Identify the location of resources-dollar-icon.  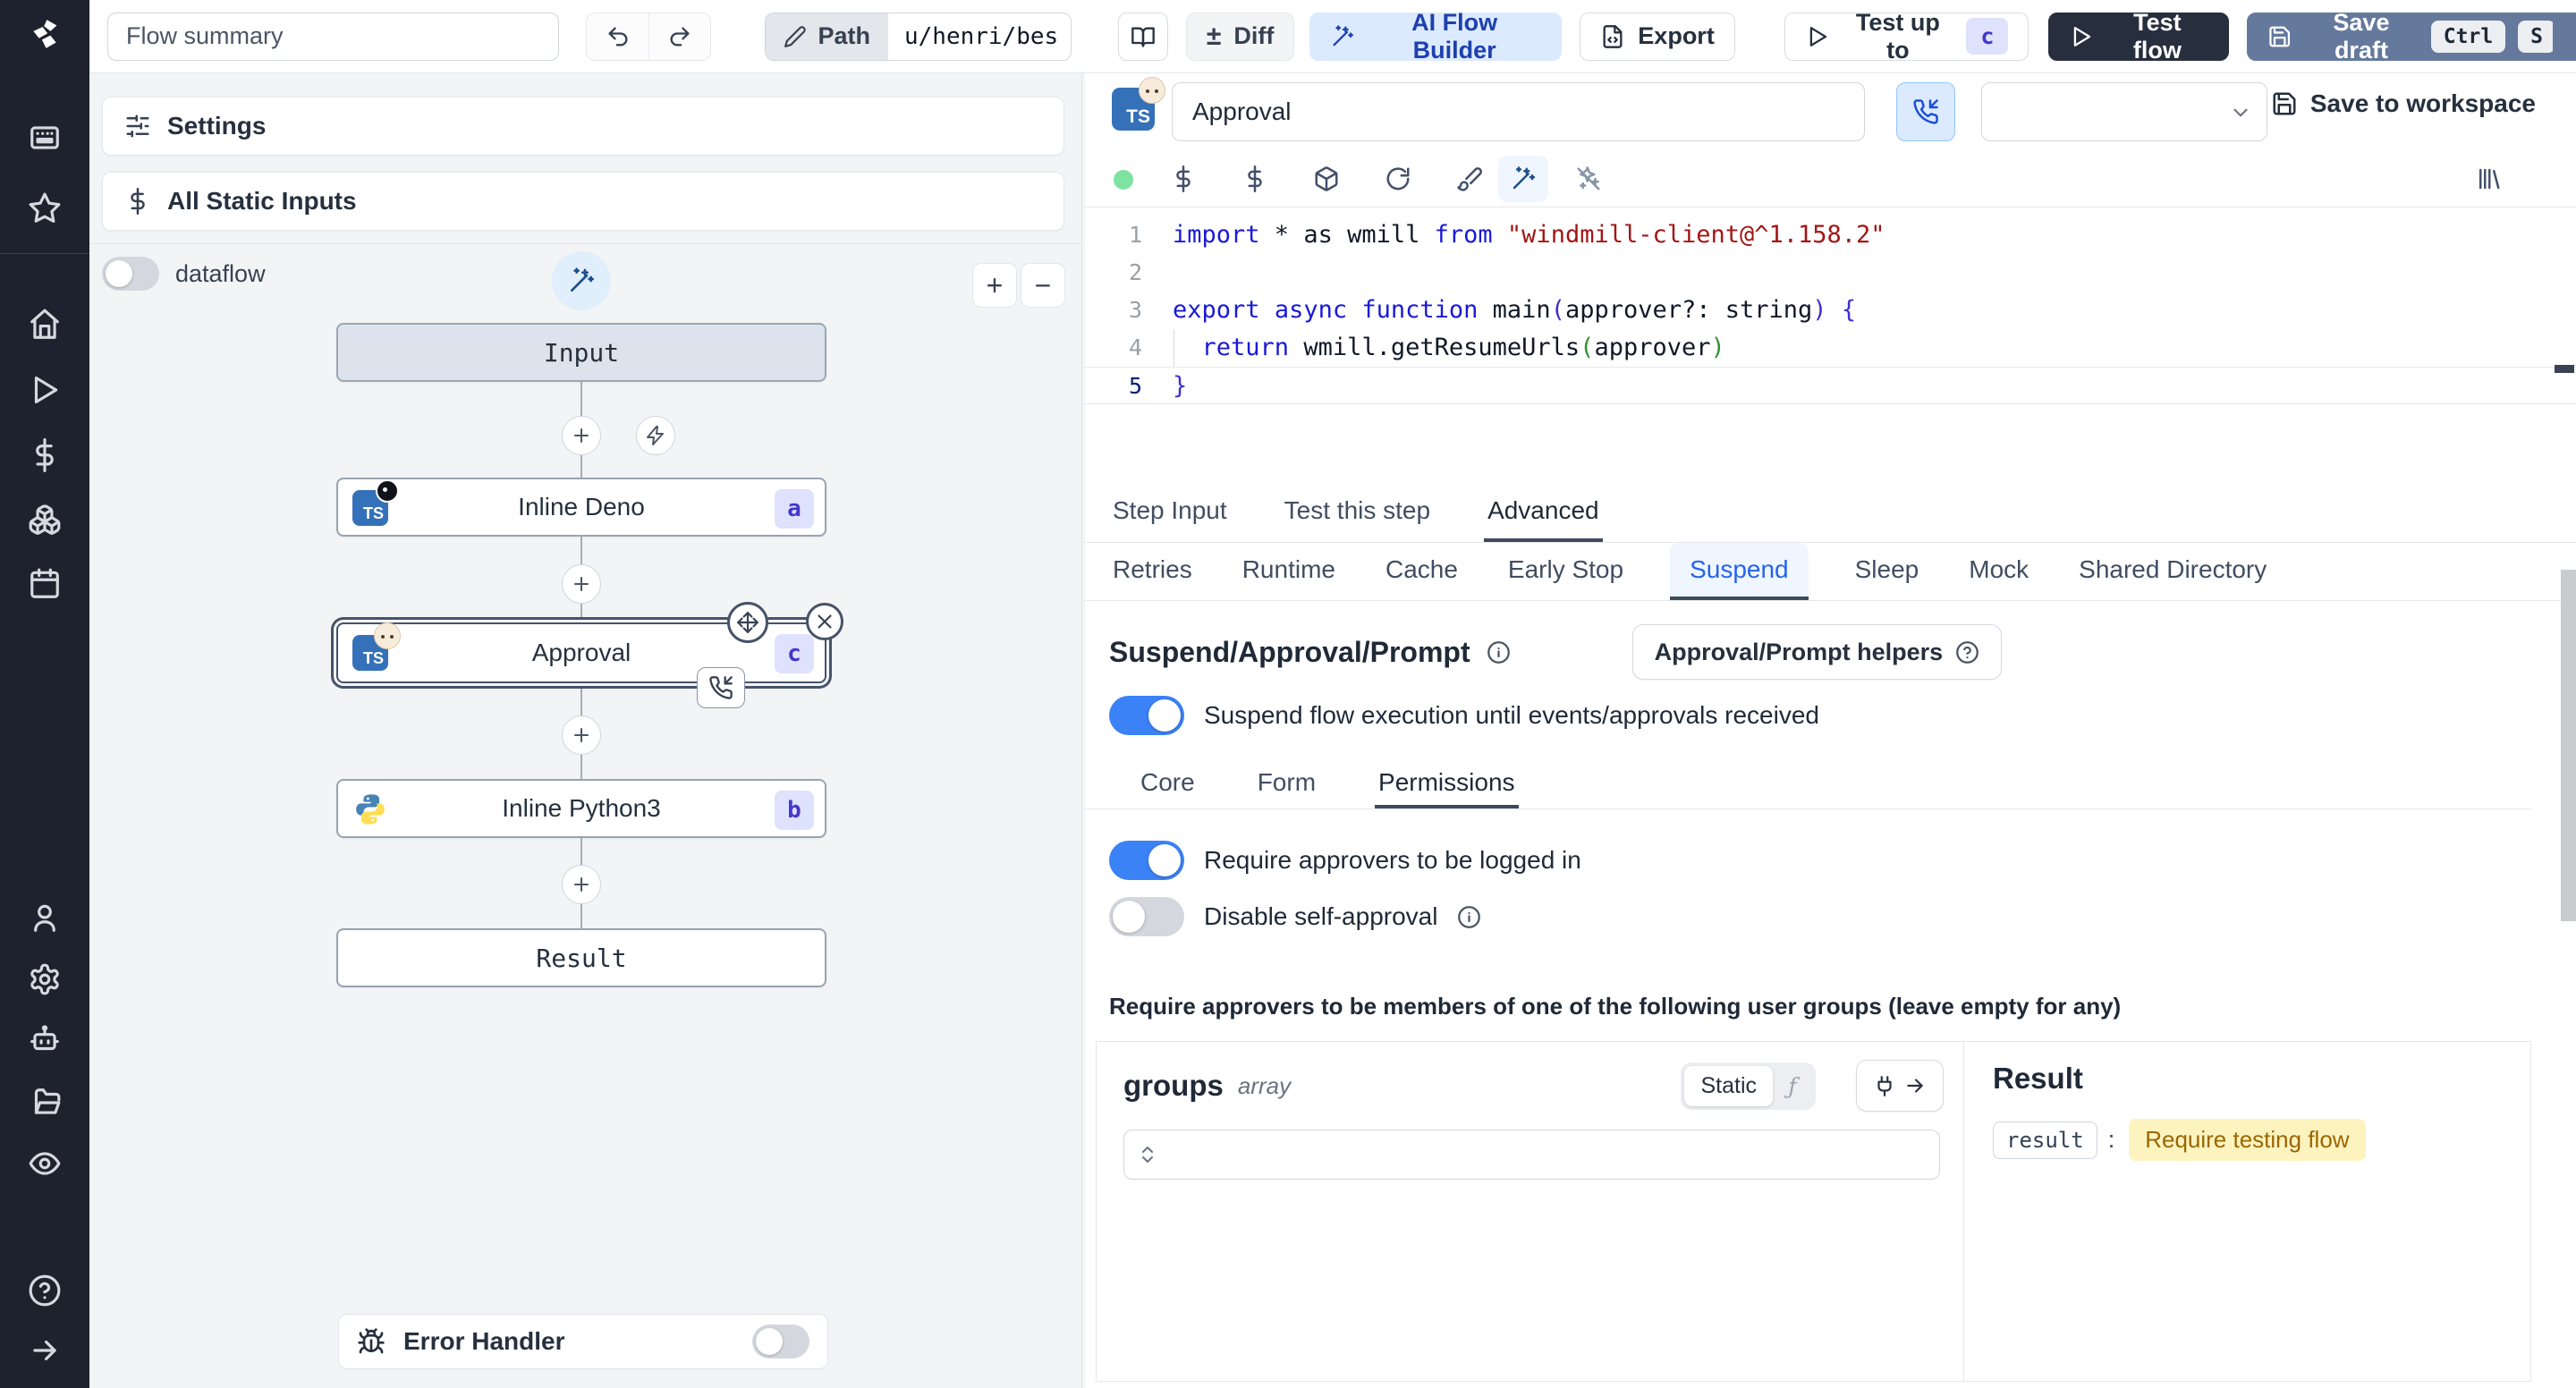
(1255, 179).